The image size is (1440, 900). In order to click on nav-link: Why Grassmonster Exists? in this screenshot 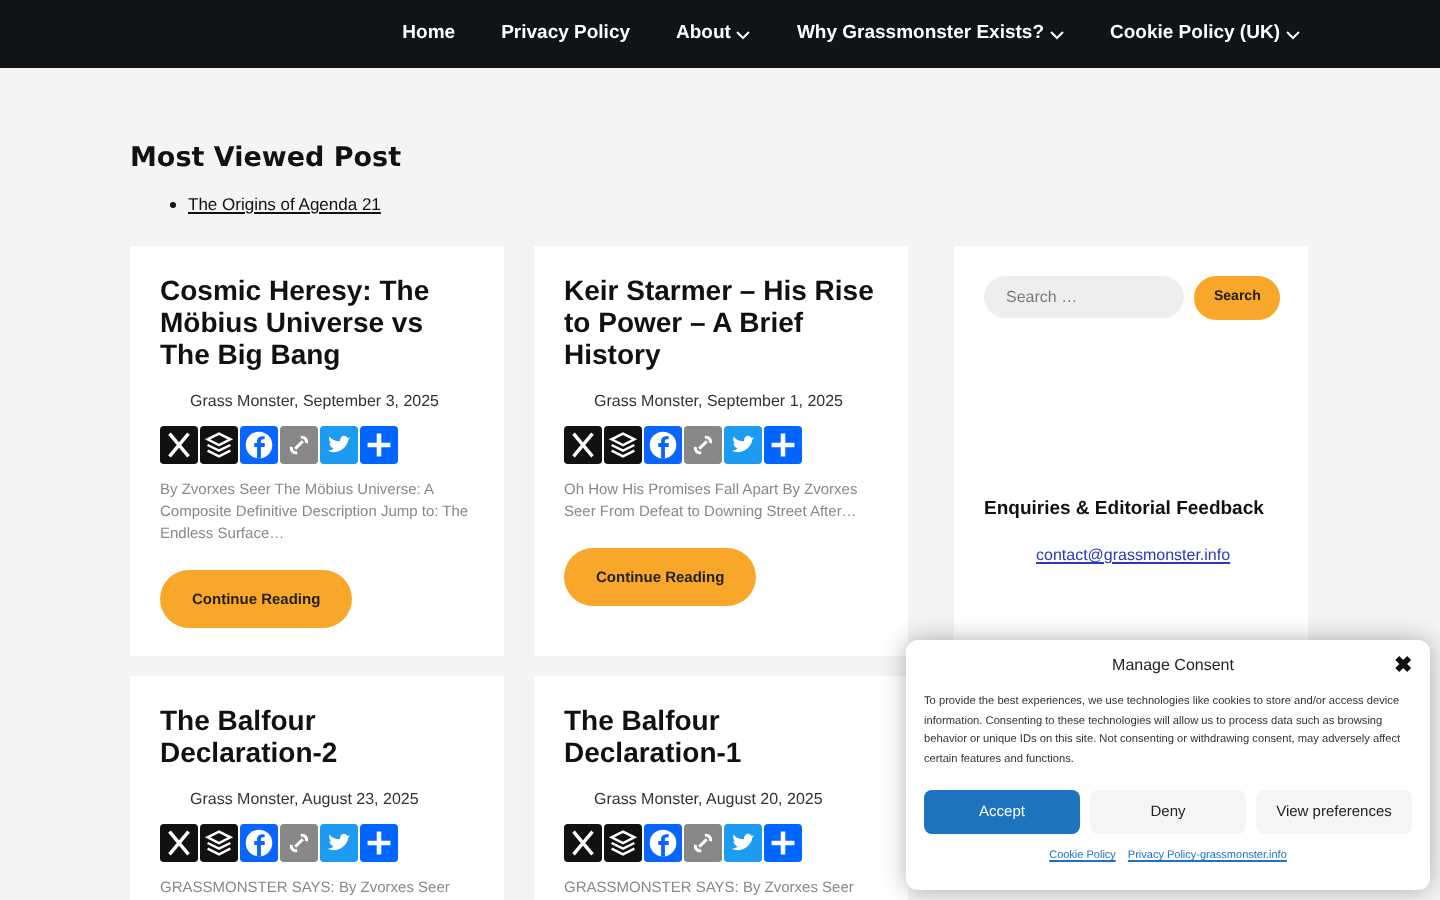, I will do `click(930, 34)`.